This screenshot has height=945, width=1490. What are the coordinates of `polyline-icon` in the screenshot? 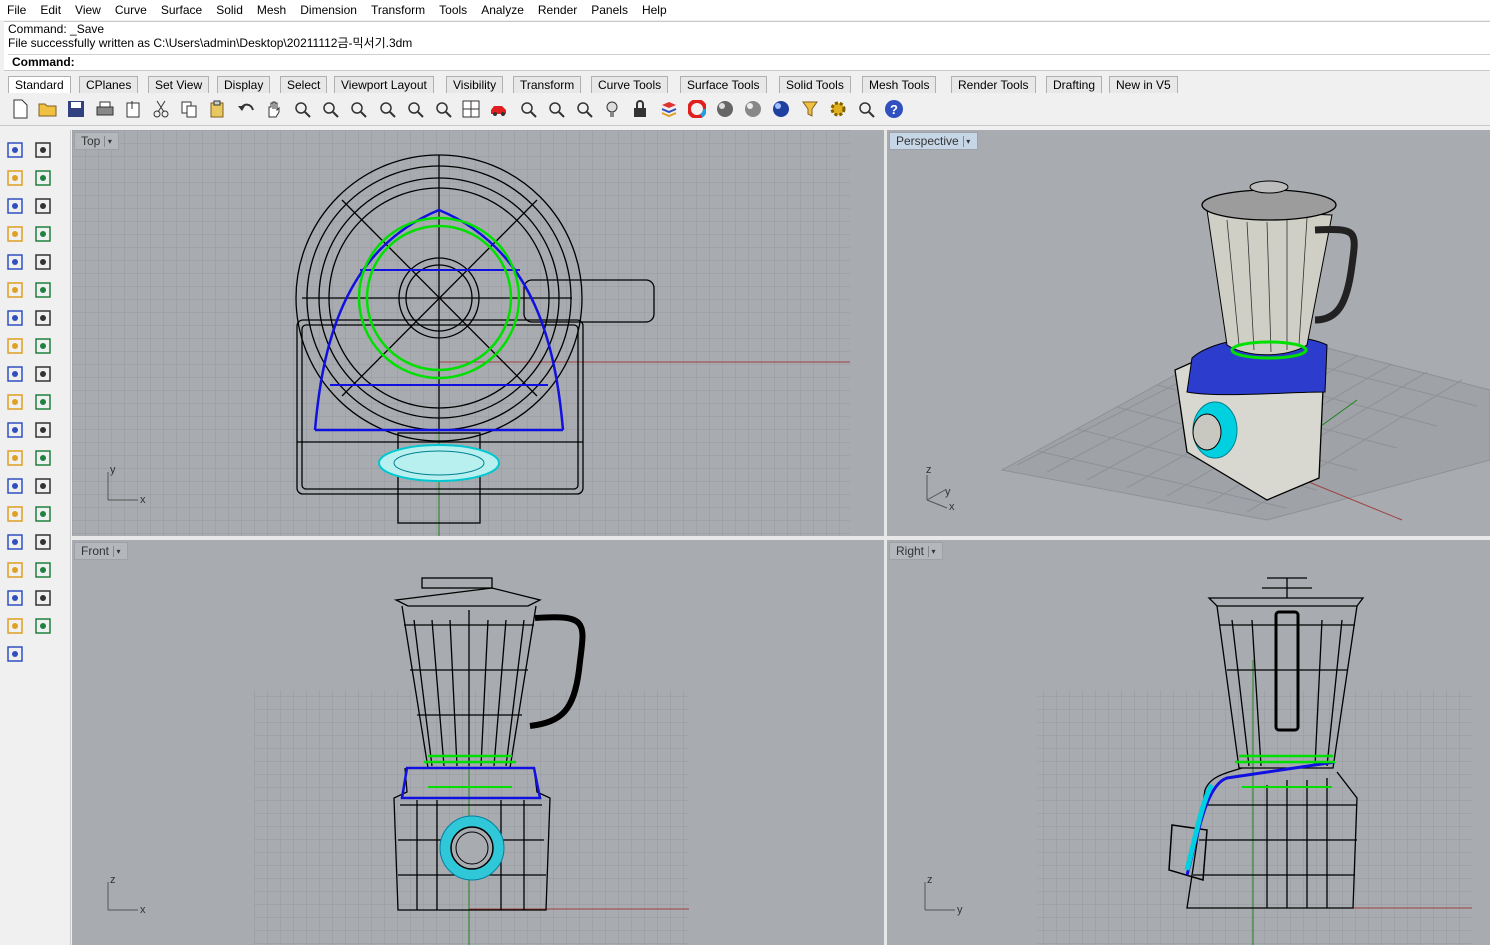 It's located at (43, 178).